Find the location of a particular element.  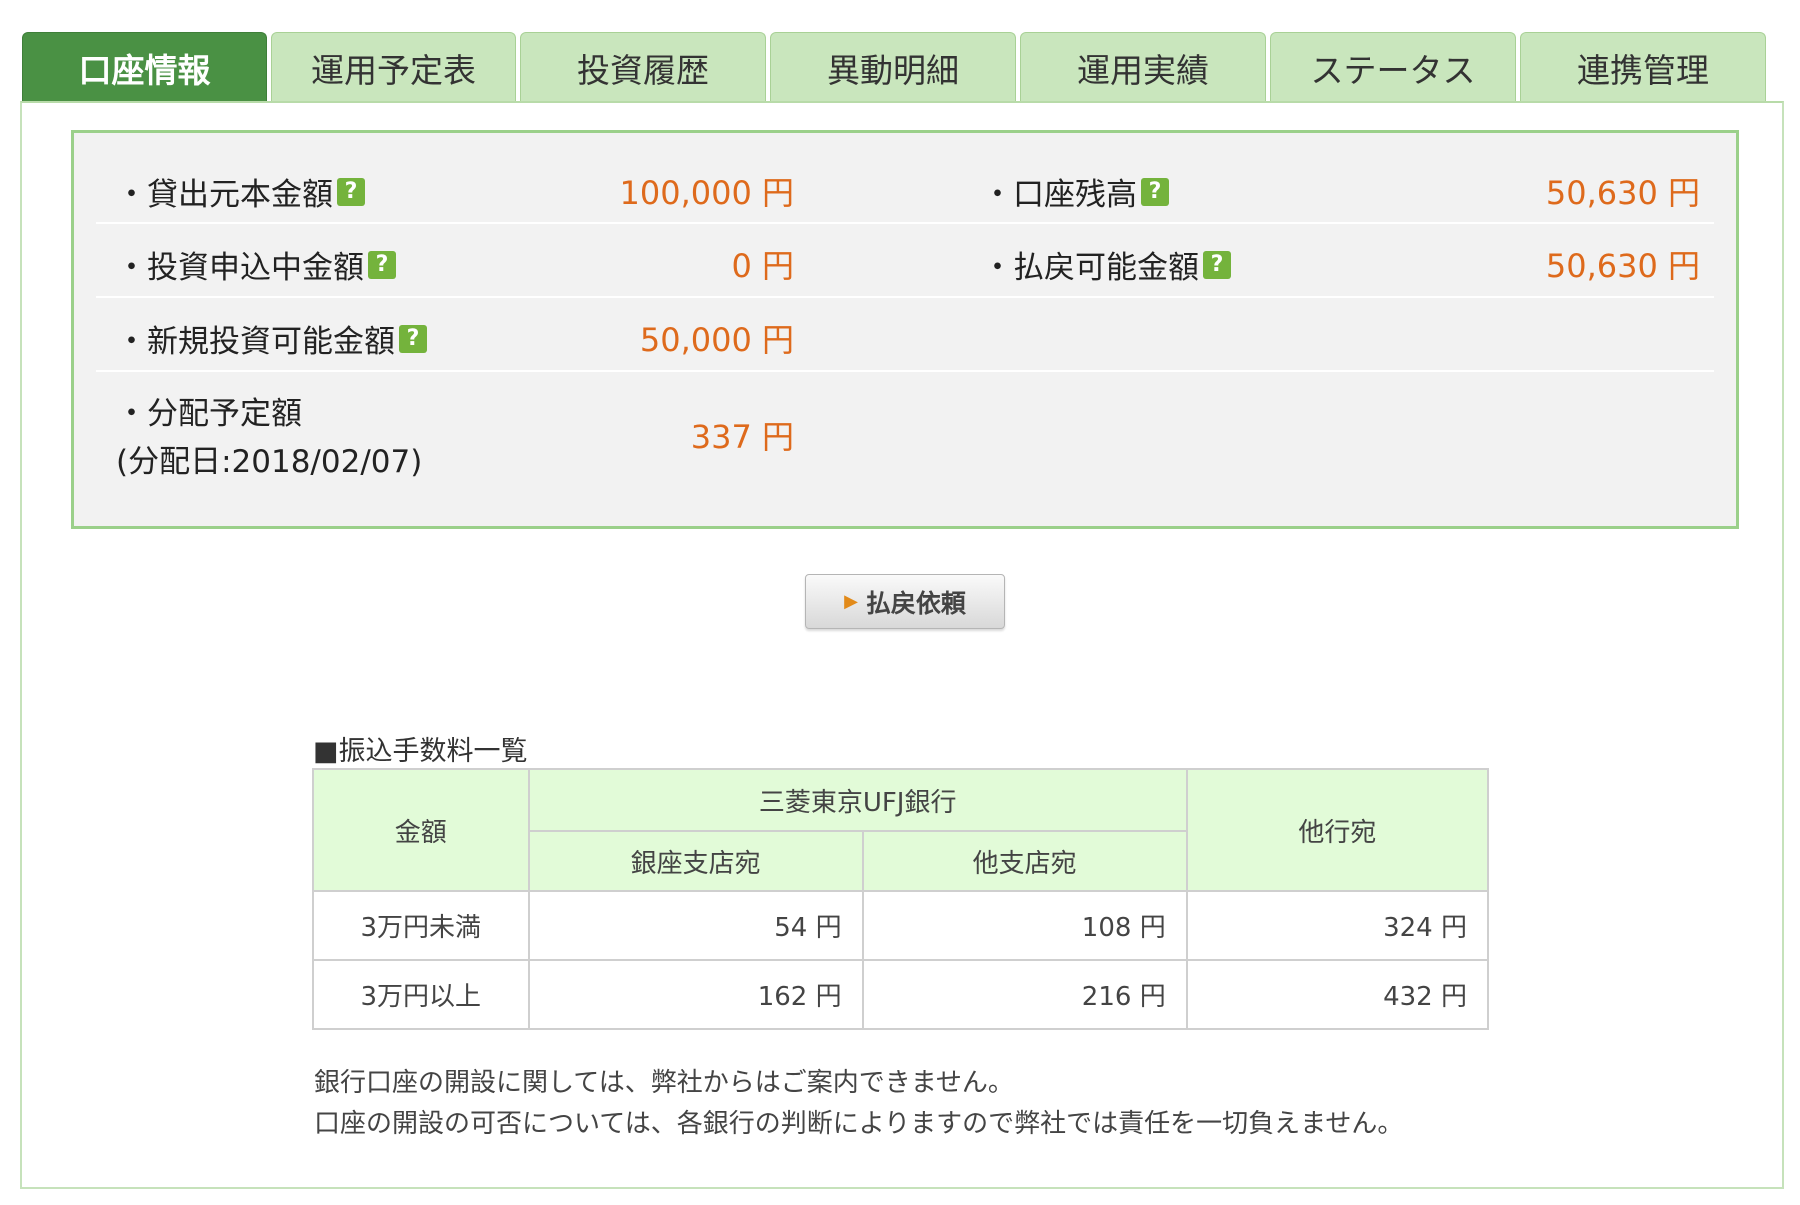

account-balance-label: ・口座残高? is located at coordinates (1075, 191).